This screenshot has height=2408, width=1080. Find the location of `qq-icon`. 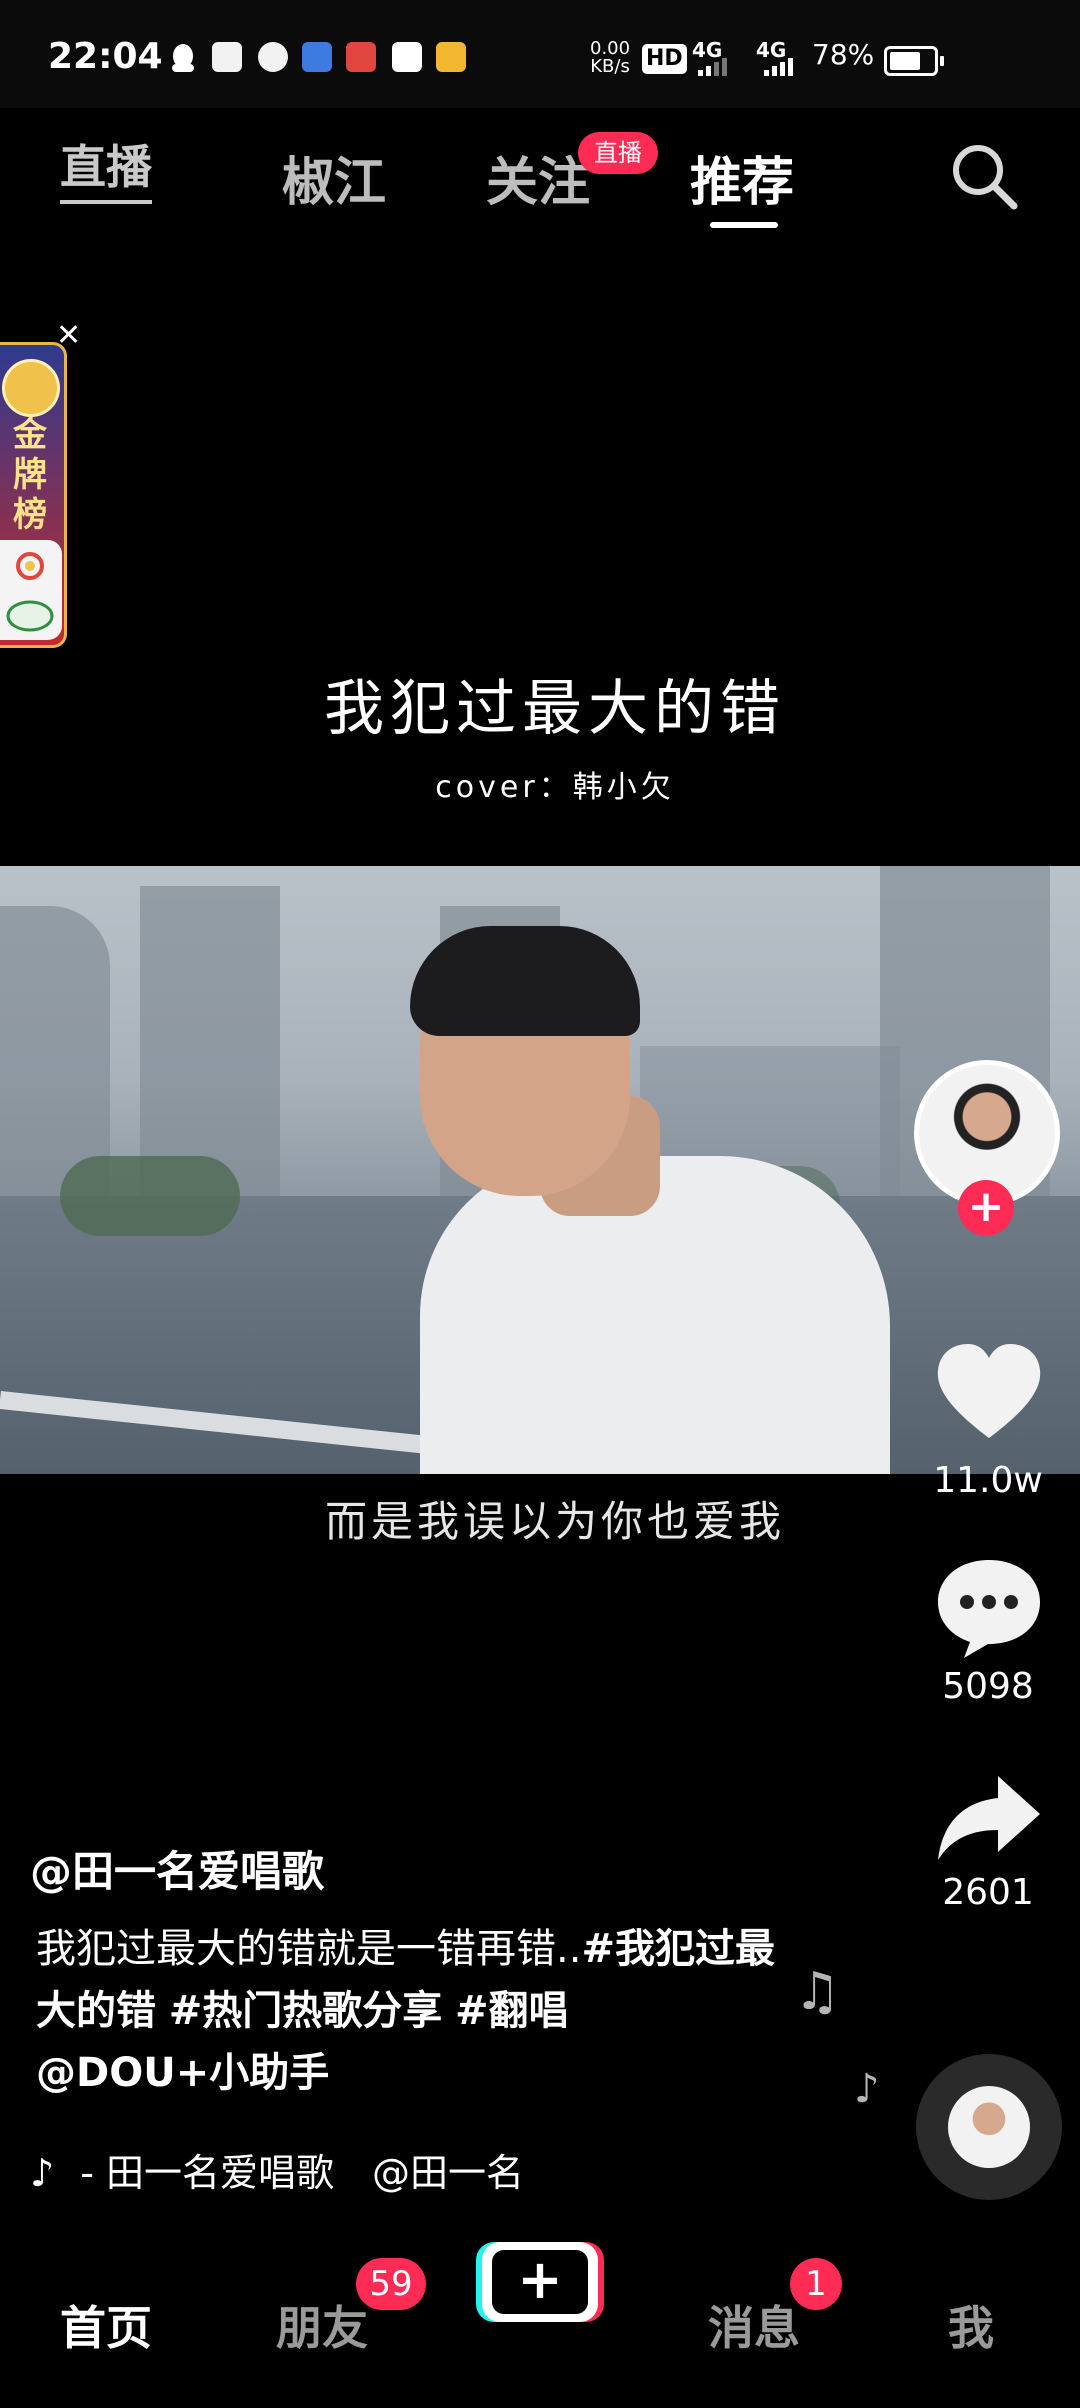

qq-icon is located at coordinates (183, 57).